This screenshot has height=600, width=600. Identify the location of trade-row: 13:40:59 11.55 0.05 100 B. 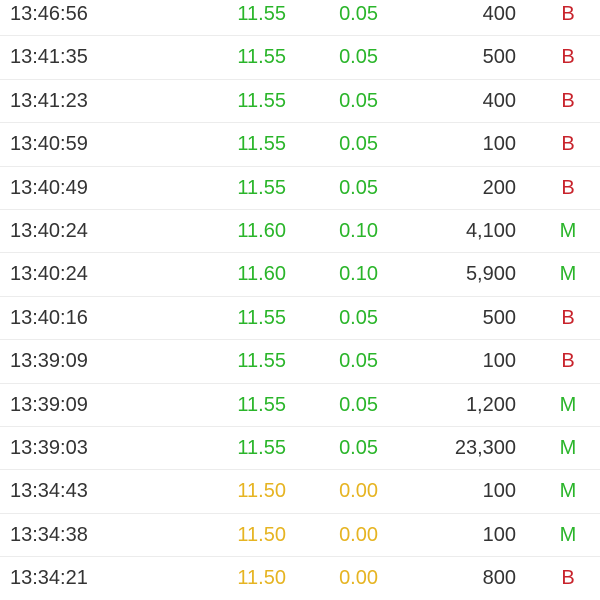
(300, 145).